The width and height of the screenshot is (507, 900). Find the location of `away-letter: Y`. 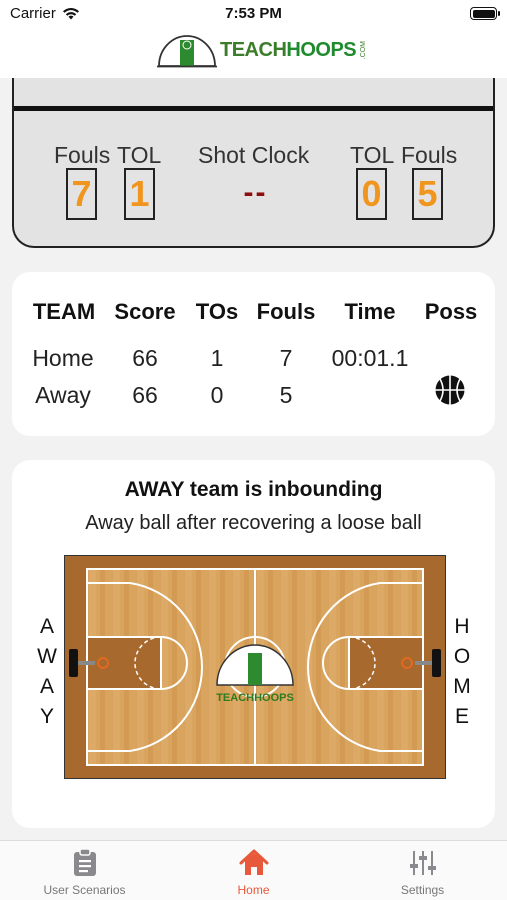

away-letter: Y is located at coordinates (46, 716).